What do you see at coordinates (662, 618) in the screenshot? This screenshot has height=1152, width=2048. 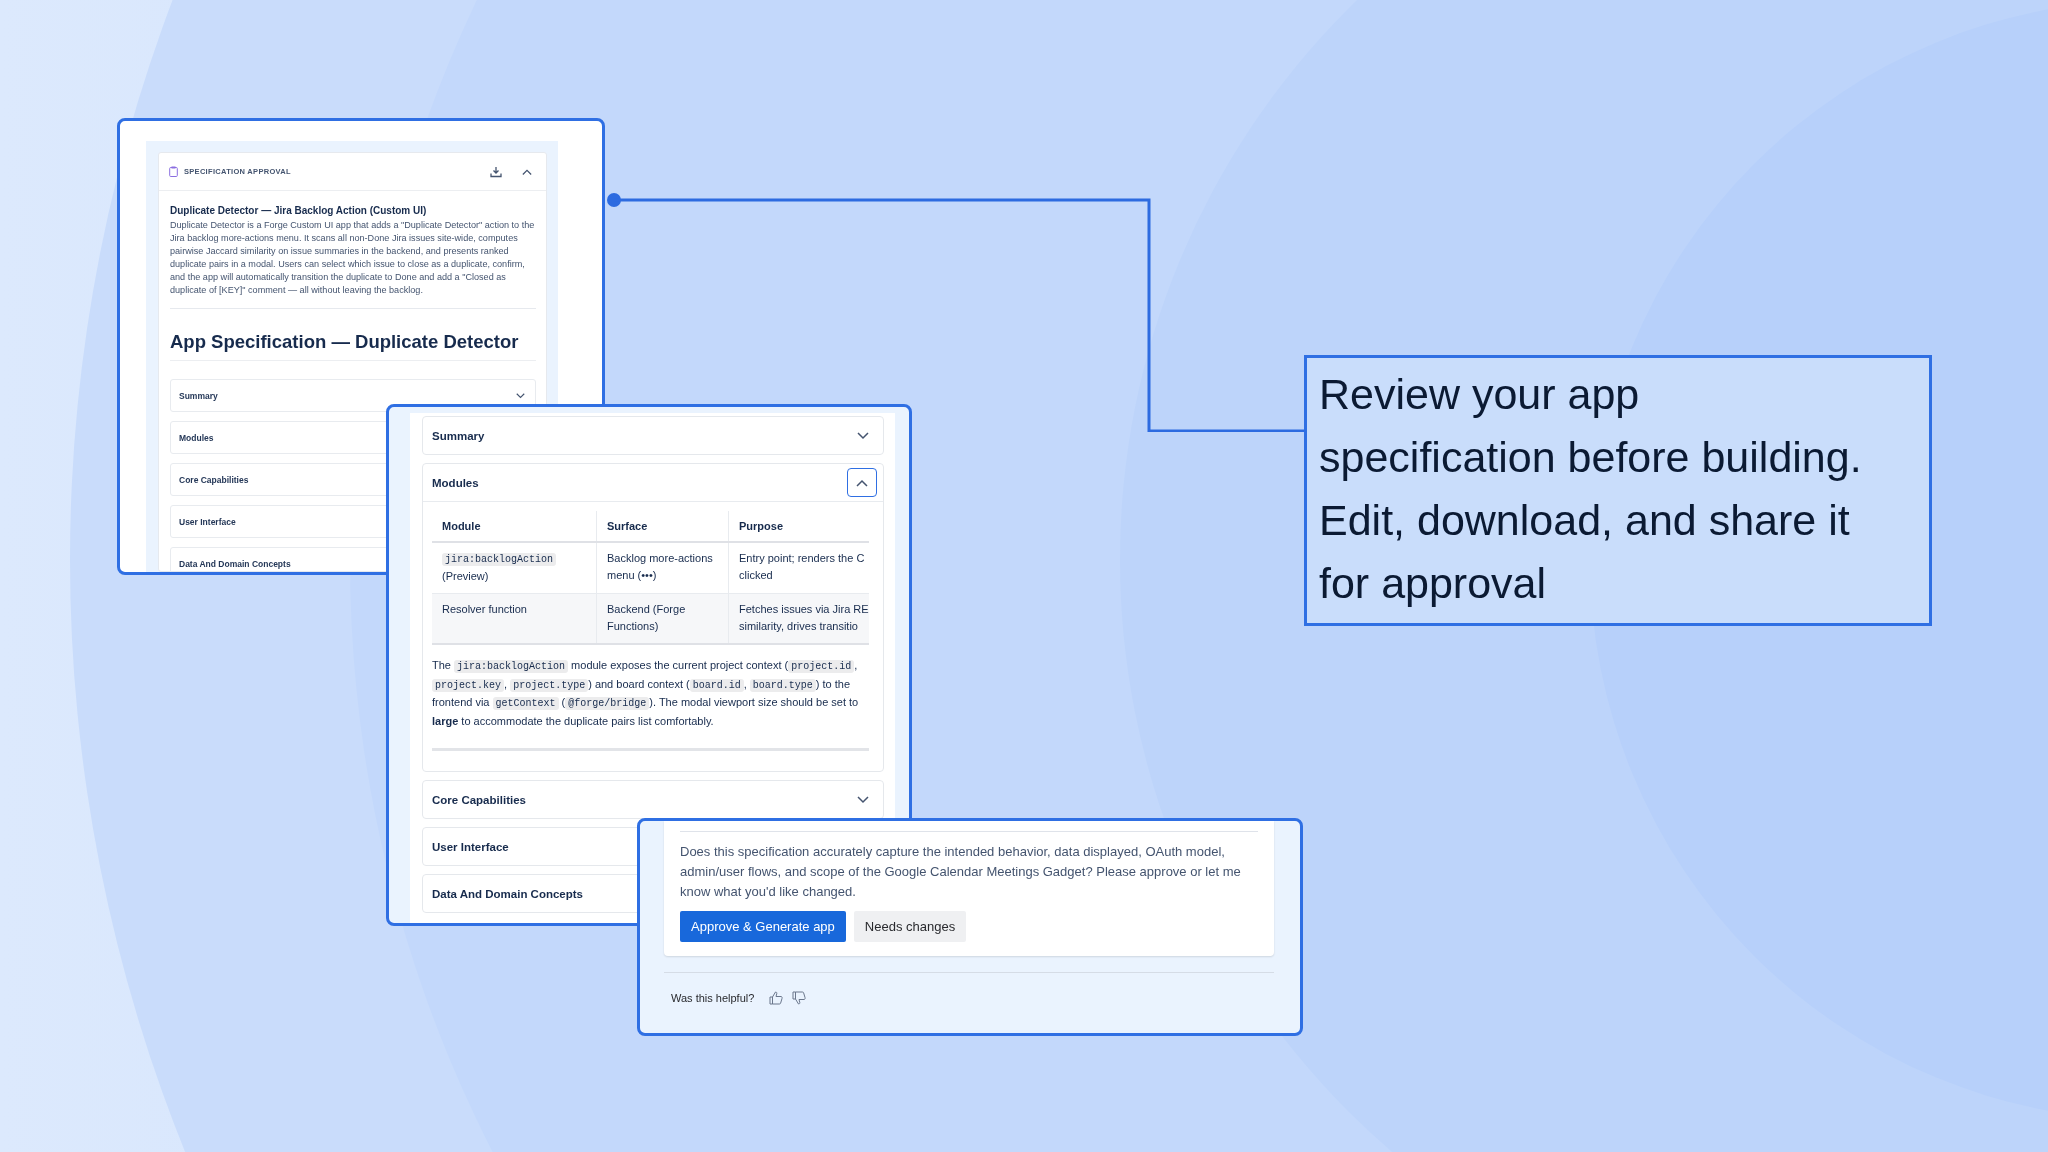 I see `table-cell: Backend (Forge Functions)` at bounding box center [662, 618].